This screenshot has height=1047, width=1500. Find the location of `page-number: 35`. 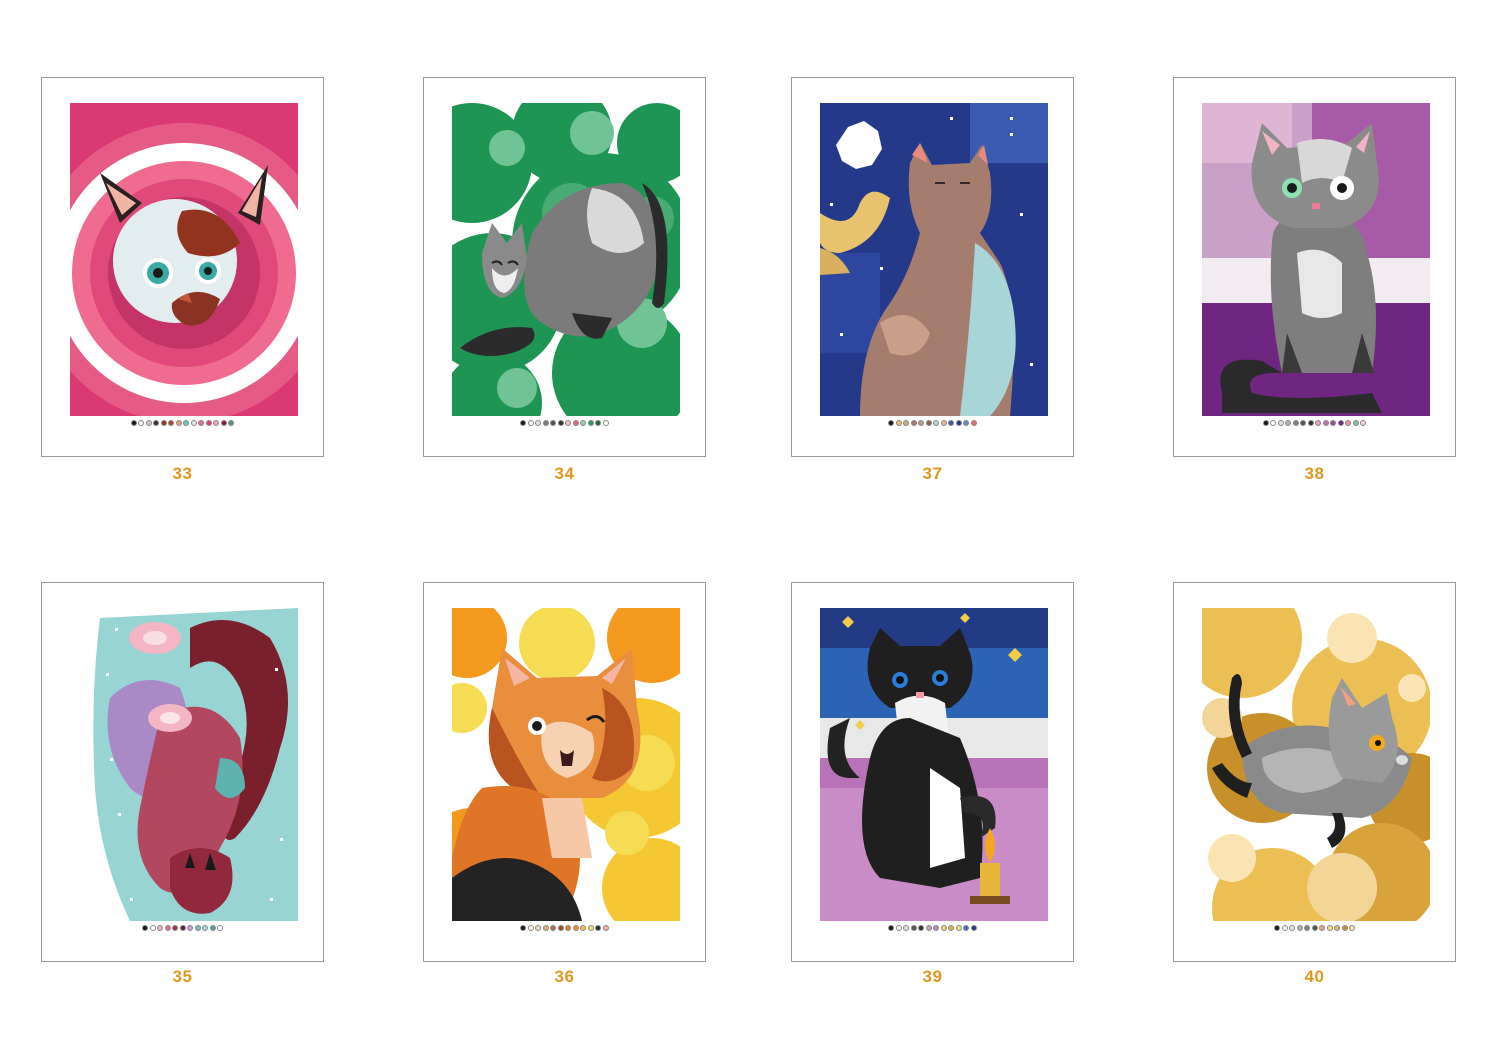

page-number: 35 is located at coordinates (182, 976).